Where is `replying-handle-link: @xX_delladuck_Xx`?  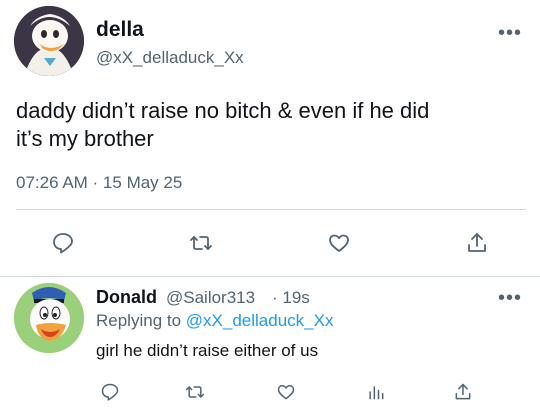
replying-handle-link: @xX_delladuck_Xx is located at coordinates (260, 320).